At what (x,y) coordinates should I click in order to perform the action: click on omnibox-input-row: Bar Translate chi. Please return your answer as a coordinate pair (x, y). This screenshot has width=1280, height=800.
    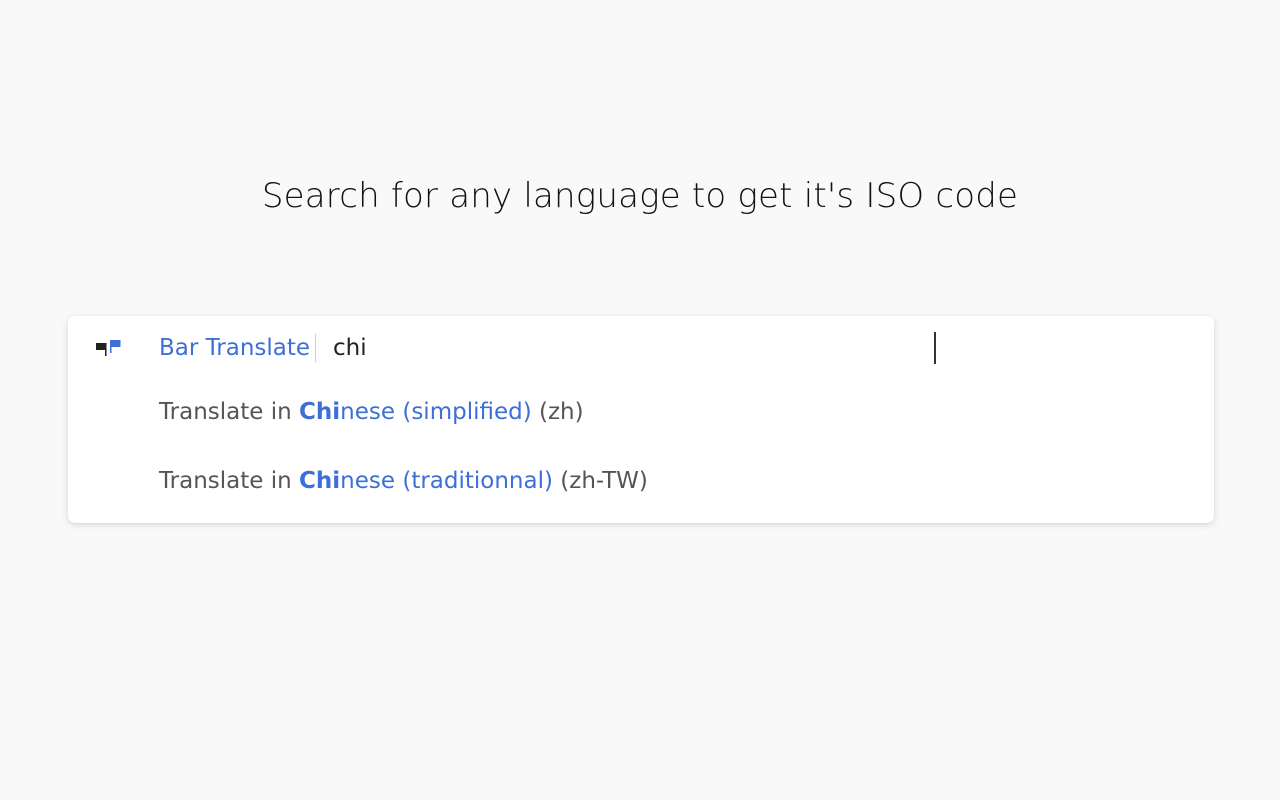
    Looking at the image, I should click on (641, 348).